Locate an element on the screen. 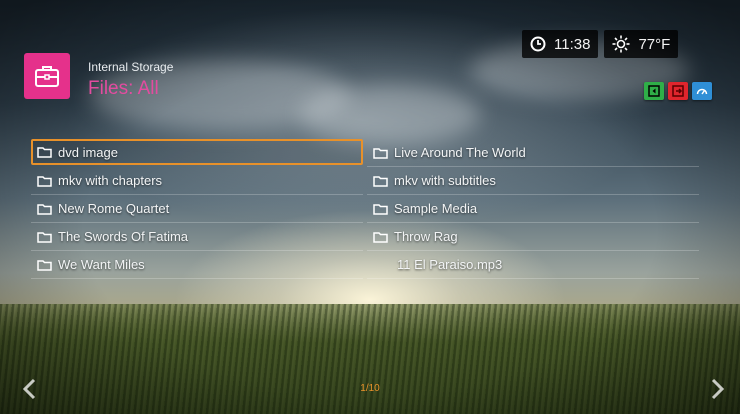 The image size is (740, 414). green-key-button is located at coordinates (654, 91).